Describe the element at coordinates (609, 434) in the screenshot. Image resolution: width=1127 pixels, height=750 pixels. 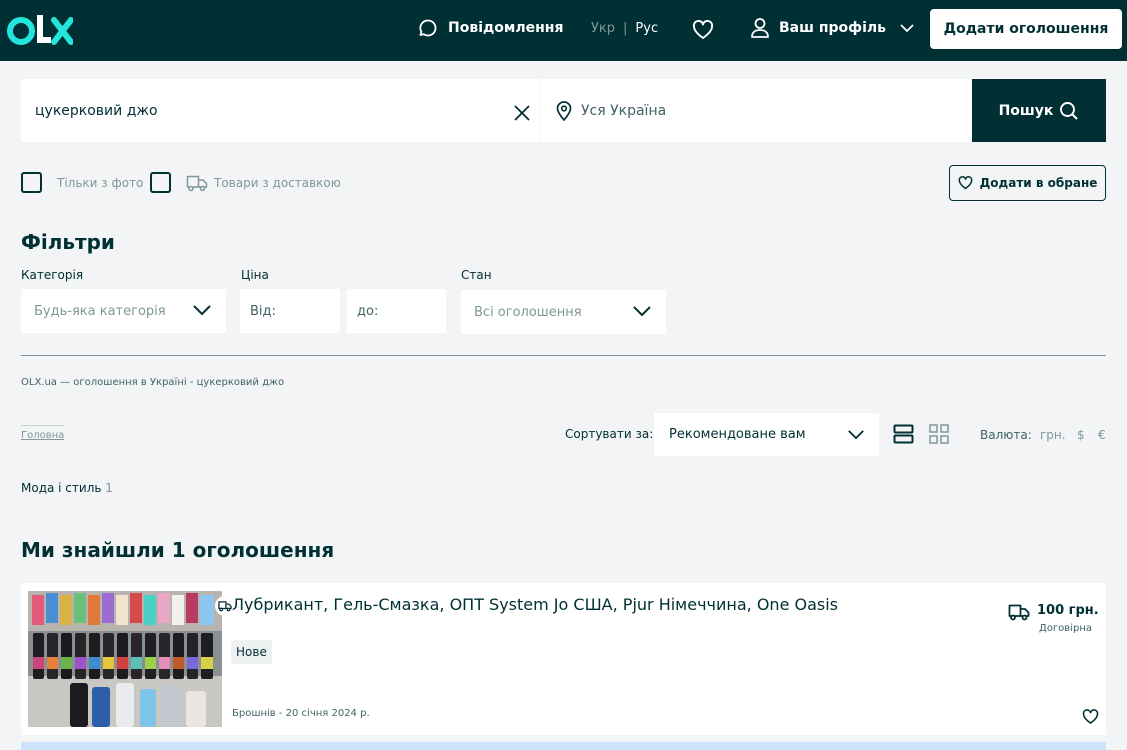
I see `sort-label: Сортувати за:` at that location.